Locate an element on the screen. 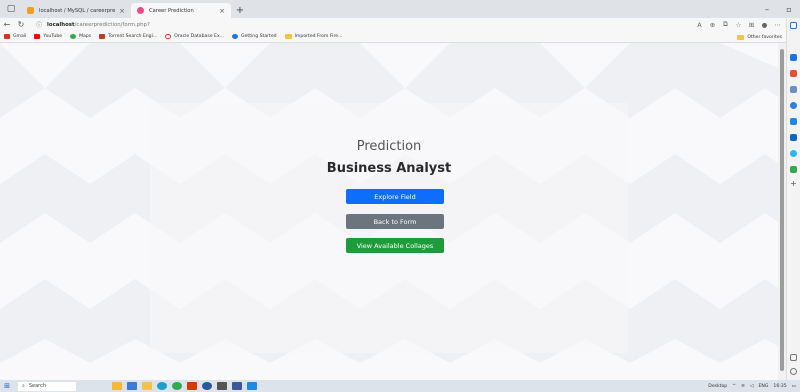 The width and height of the screenshot is (800, 392). favorite-label: Getting Started is located at coordinates (259, 36).